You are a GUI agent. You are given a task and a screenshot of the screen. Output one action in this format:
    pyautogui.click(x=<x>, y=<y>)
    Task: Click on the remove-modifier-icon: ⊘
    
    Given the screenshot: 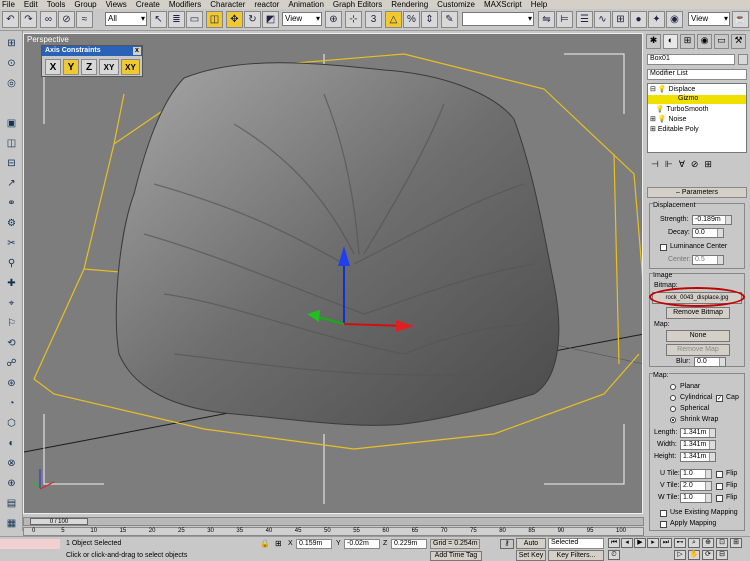 What is the action you would take?
    pyautogui.click(x=695, y=166)
    